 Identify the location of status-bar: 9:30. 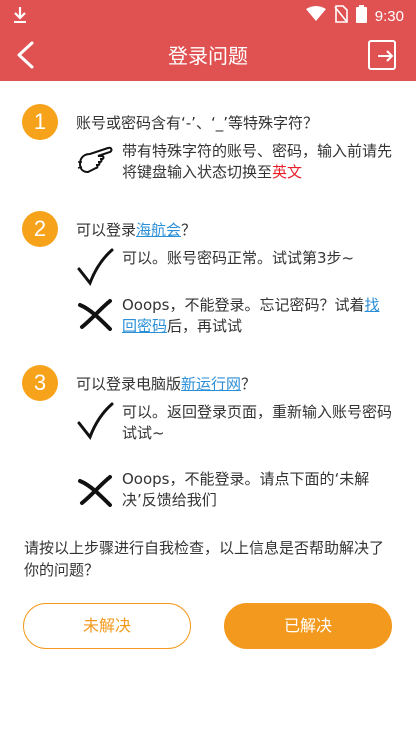
(208, 15).